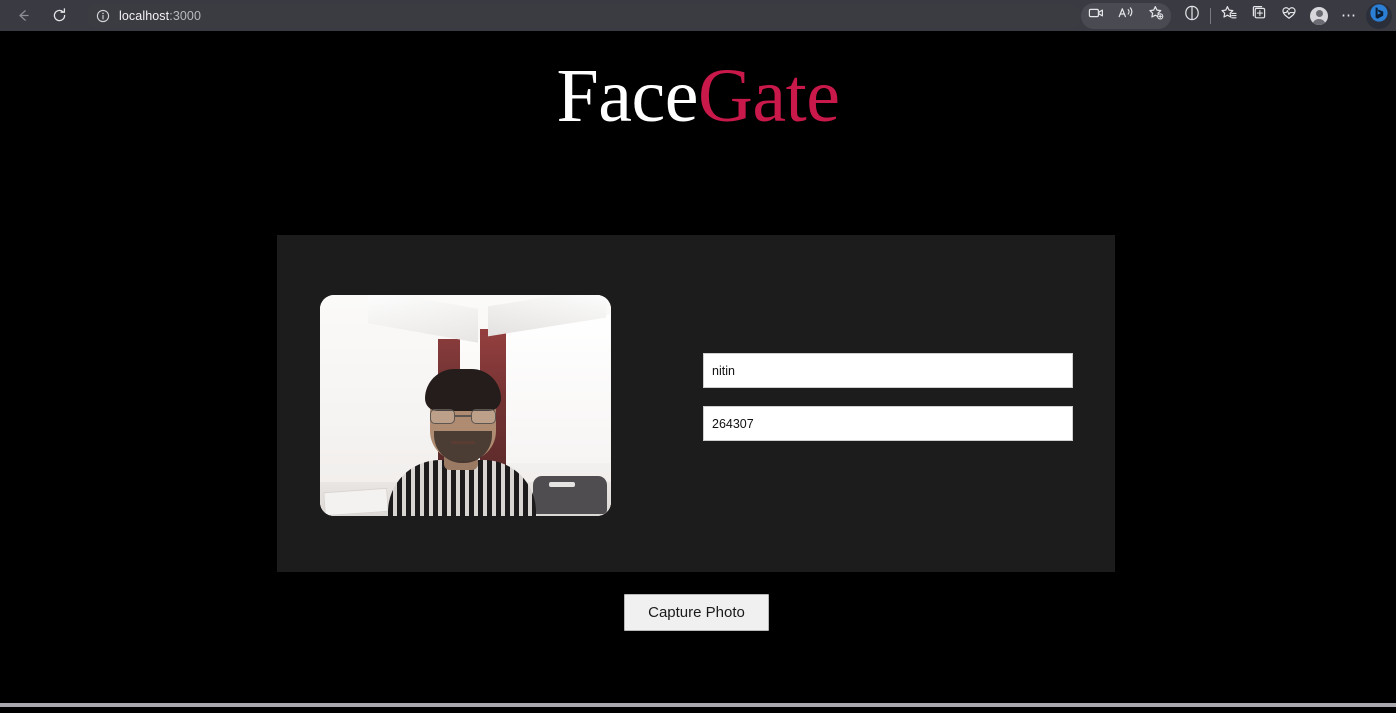  I want to click on glasses-lens-right, so click(483, 416).